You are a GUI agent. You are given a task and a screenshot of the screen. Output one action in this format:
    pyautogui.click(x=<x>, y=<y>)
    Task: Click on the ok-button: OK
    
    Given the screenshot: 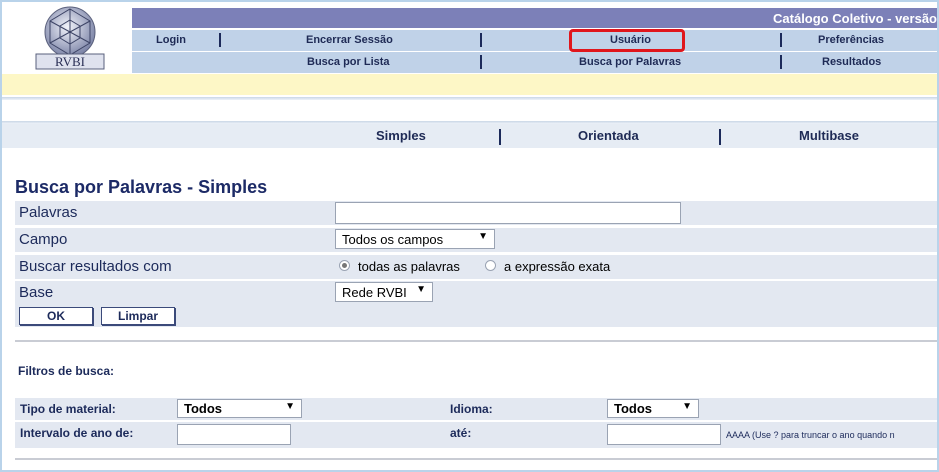 What is the action you would take?
    pyautogui.click(x=56, y=316)
    